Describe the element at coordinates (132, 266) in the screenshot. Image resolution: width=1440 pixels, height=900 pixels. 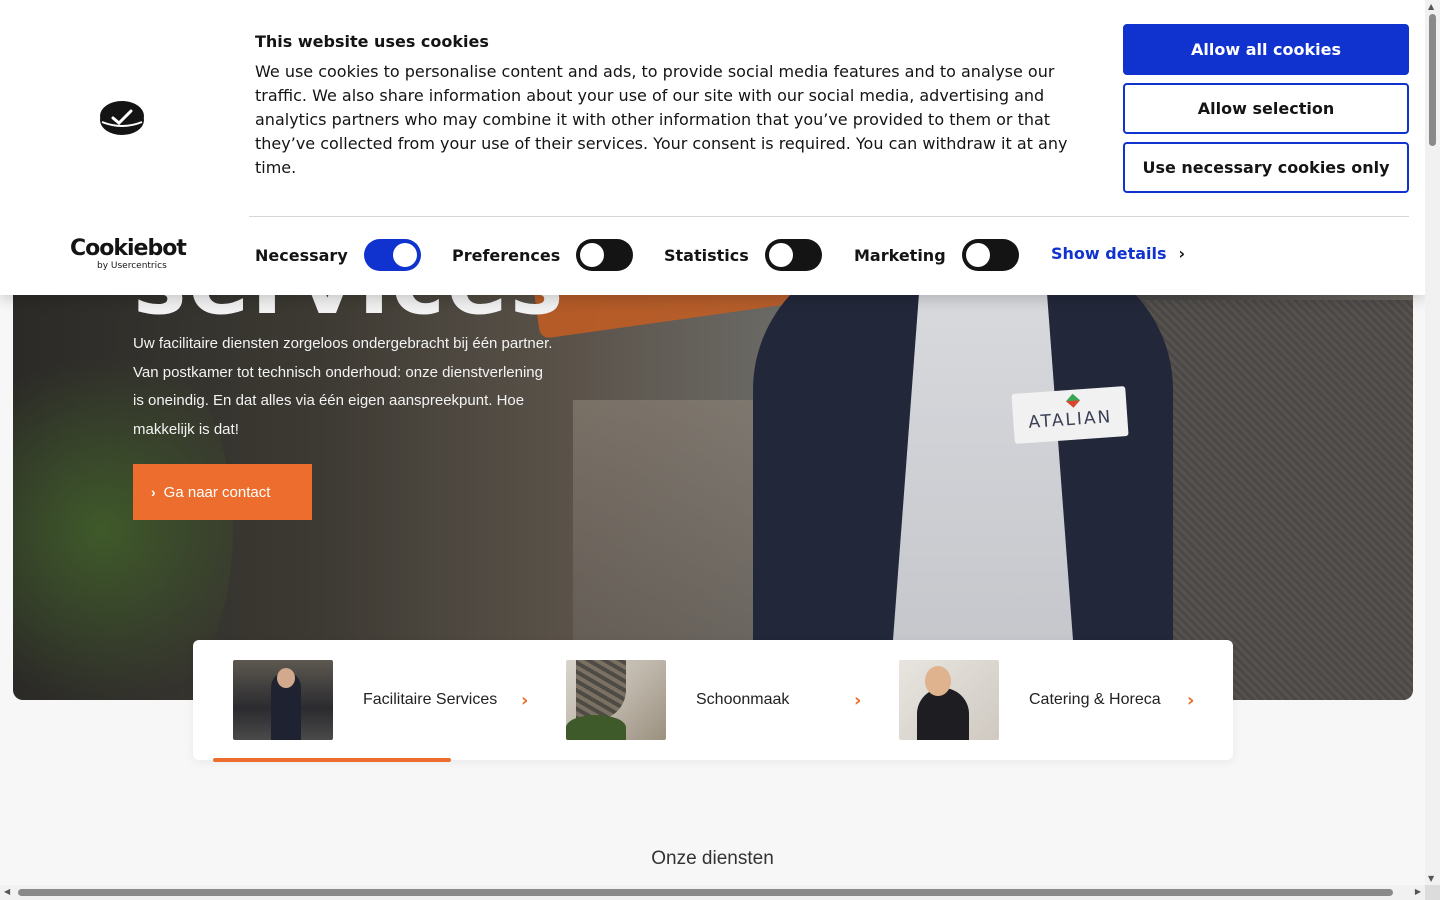
I see `cookiebot-byline: by Usercentrics` at that location.